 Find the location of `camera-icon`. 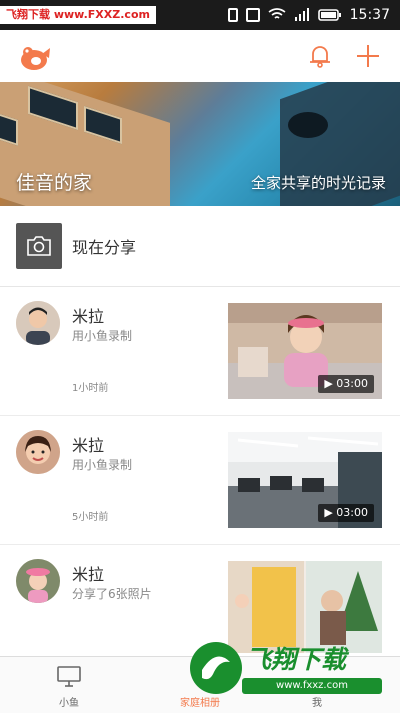

camera-icon is located at coordinates (39, 246).